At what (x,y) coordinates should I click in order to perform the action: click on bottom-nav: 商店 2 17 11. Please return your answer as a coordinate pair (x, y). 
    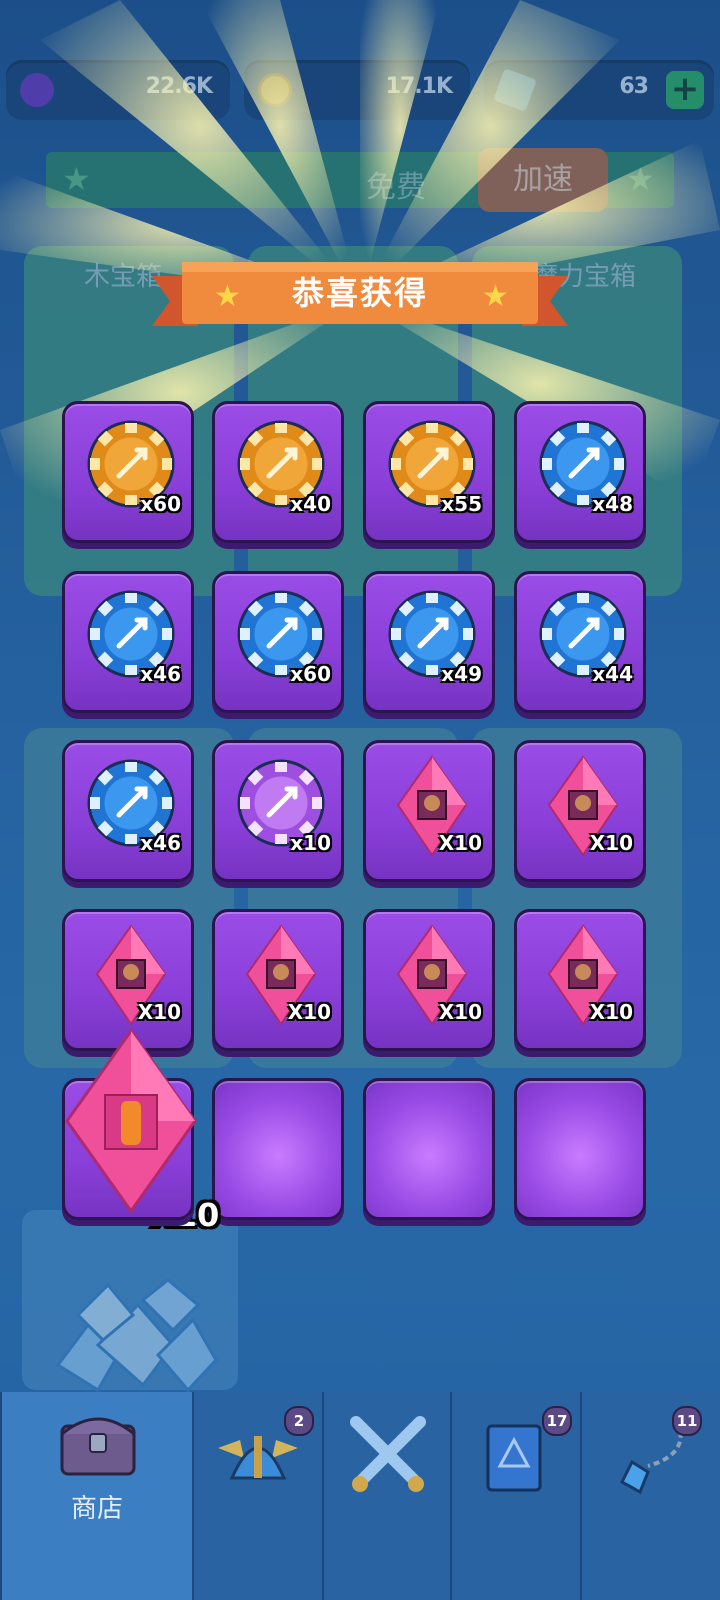
    Looking at the image, I should click on (360, 1496).